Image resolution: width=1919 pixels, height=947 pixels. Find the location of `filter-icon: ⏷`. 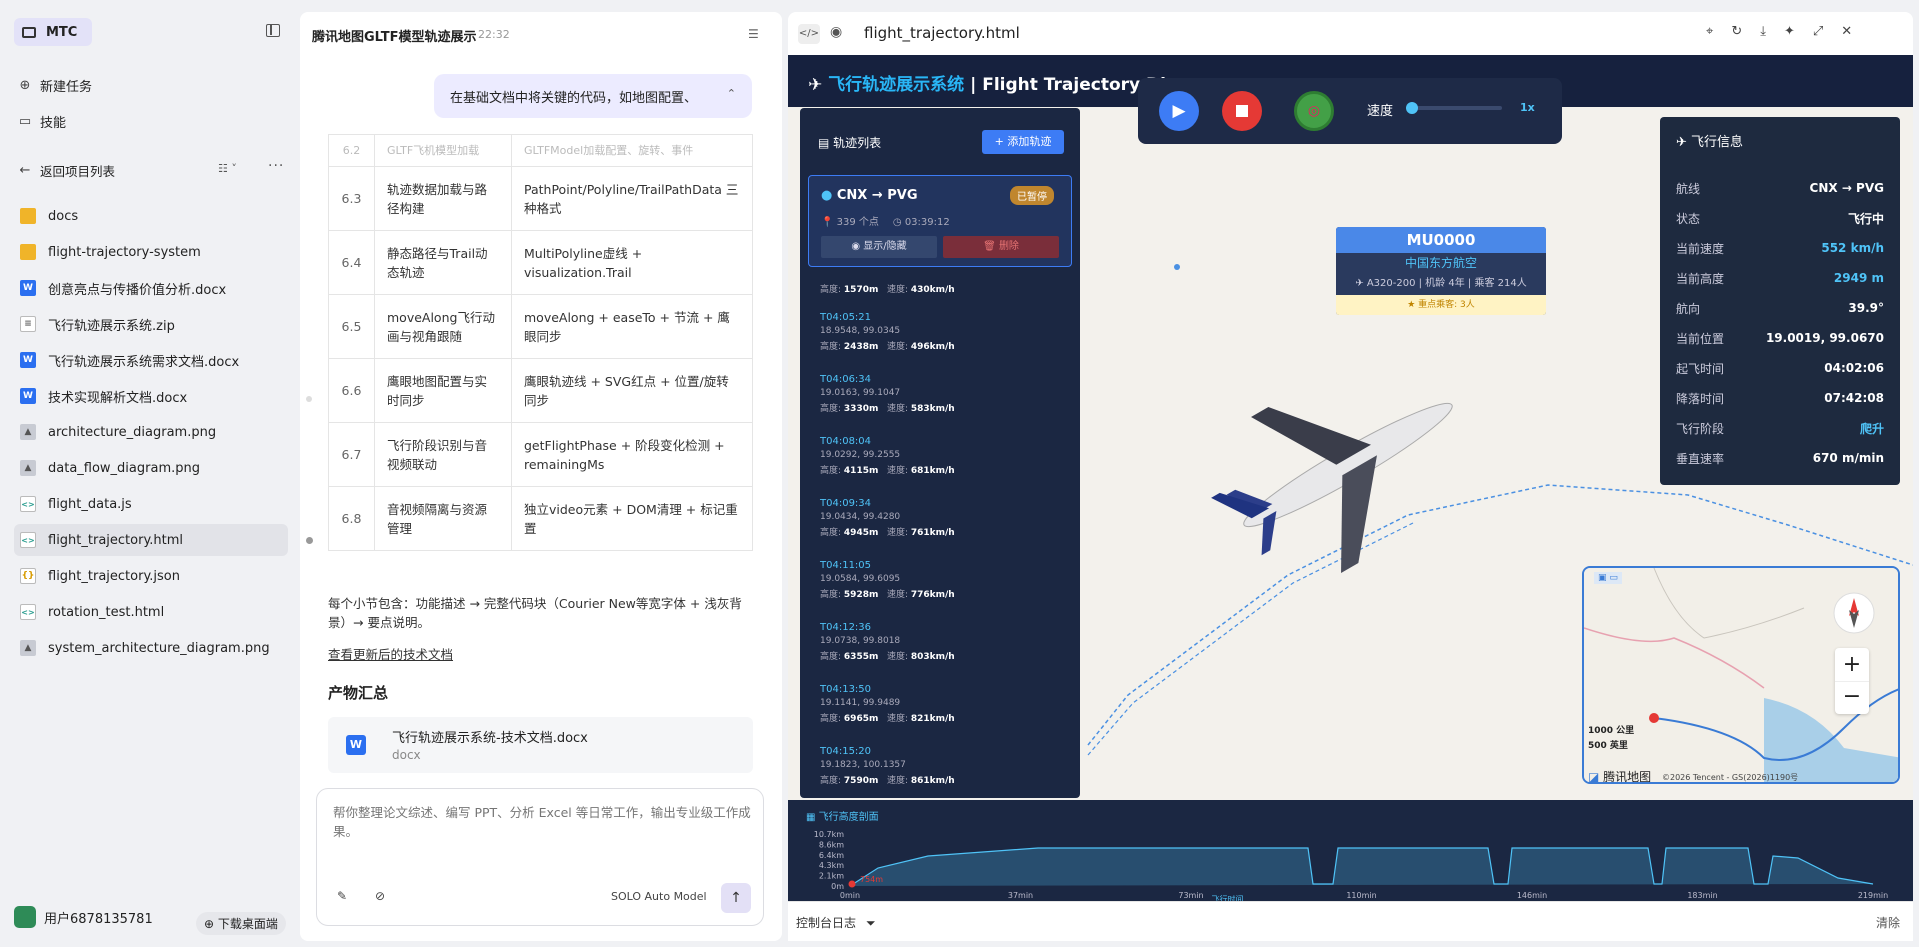

filter-icon: ⏷ is located at coordinates (871, 923).